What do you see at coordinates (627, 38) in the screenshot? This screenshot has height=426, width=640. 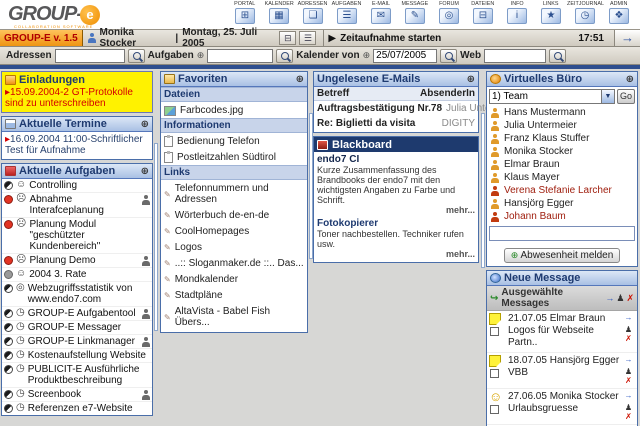 I see `logout-button: →` at bounding box center [627, 38].